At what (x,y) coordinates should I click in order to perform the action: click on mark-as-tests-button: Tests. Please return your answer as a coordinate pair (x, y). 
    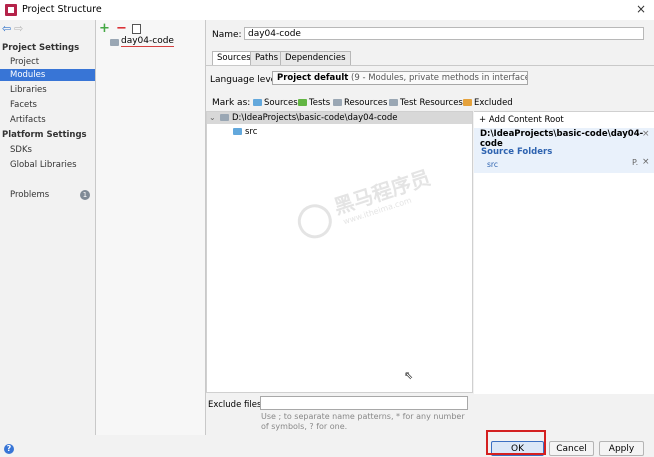
    Looking at the image, I should click on (314, 103).